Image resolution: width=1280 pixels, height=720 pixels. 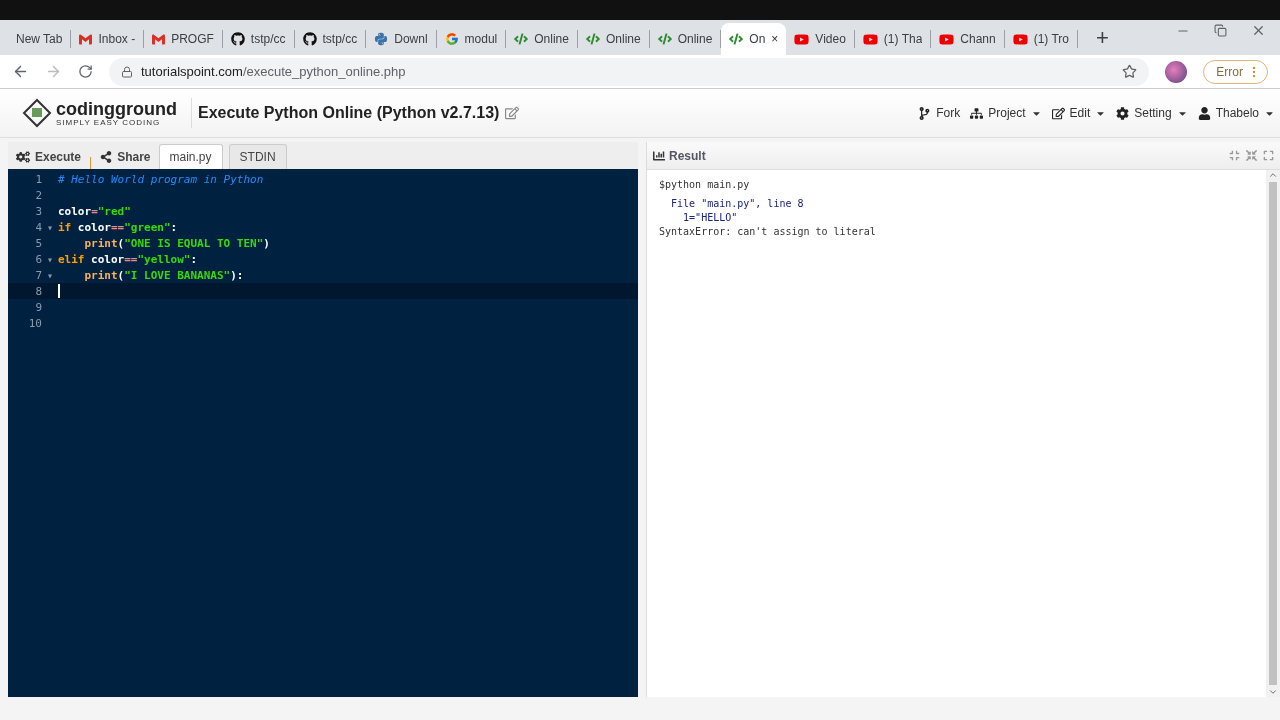 I want to click on line-number: 4, so click(x=38, y=227).